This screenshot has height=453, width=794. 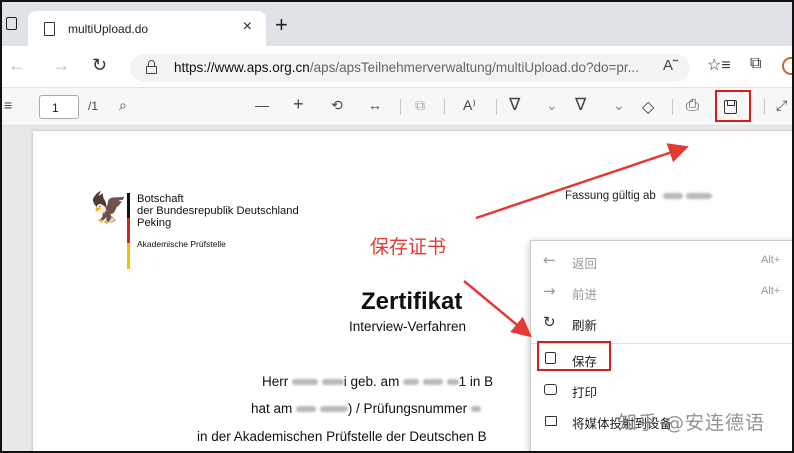 What do you see at coordinates (670, 65) in the screenshot?
I see `read-aloud-icon: A˜` at bounding box center [670, 65].